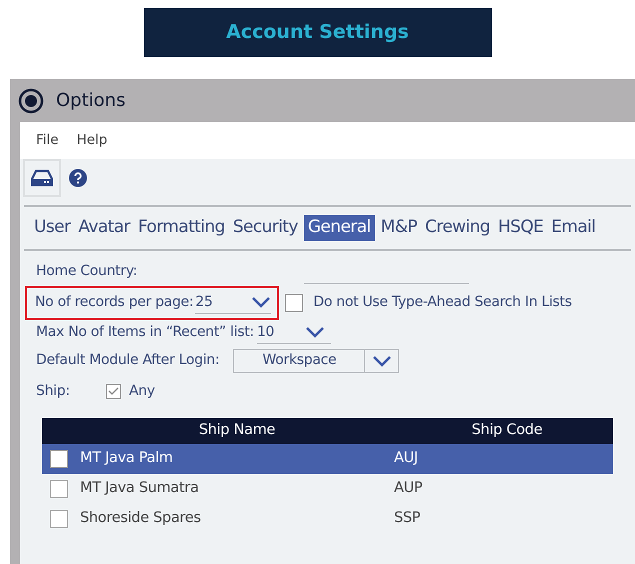  Describe the element at coordinates (300, 360) in the screenshot. I see `dropdown-value: Workspace` at that location.